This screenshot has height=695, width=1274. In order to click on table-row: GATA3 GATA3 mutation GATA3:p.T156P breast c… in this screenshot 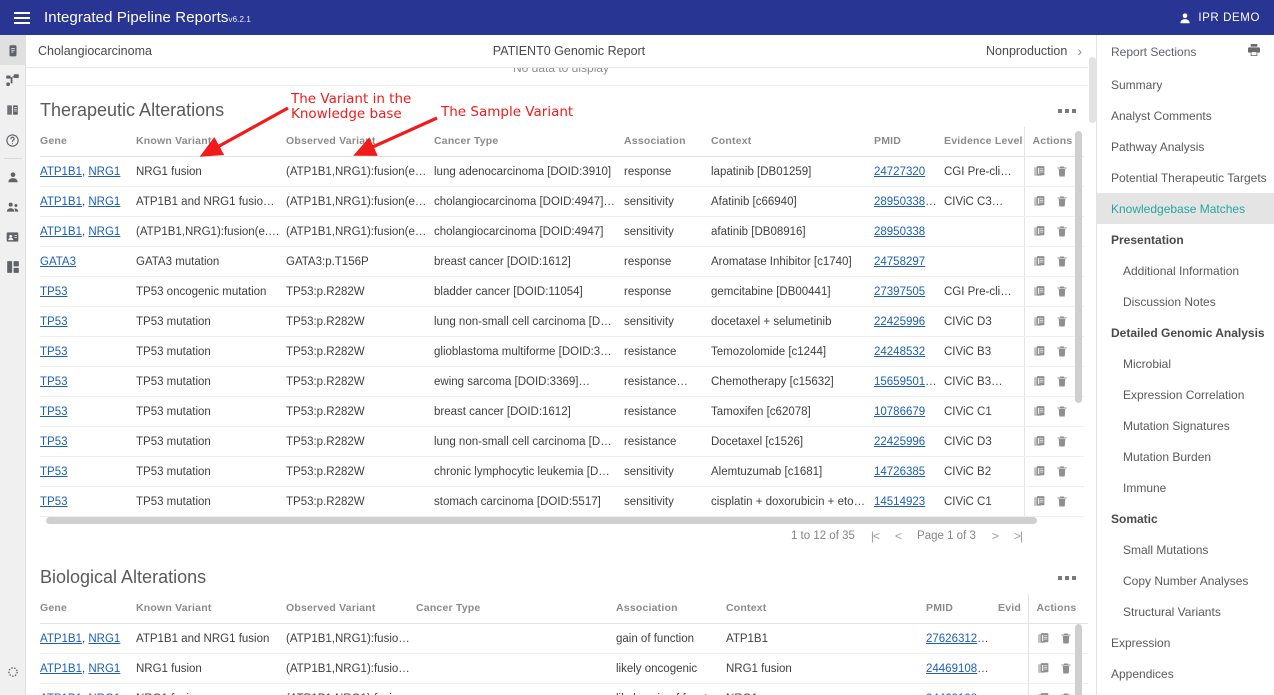, I will do `click(562, 261)`.